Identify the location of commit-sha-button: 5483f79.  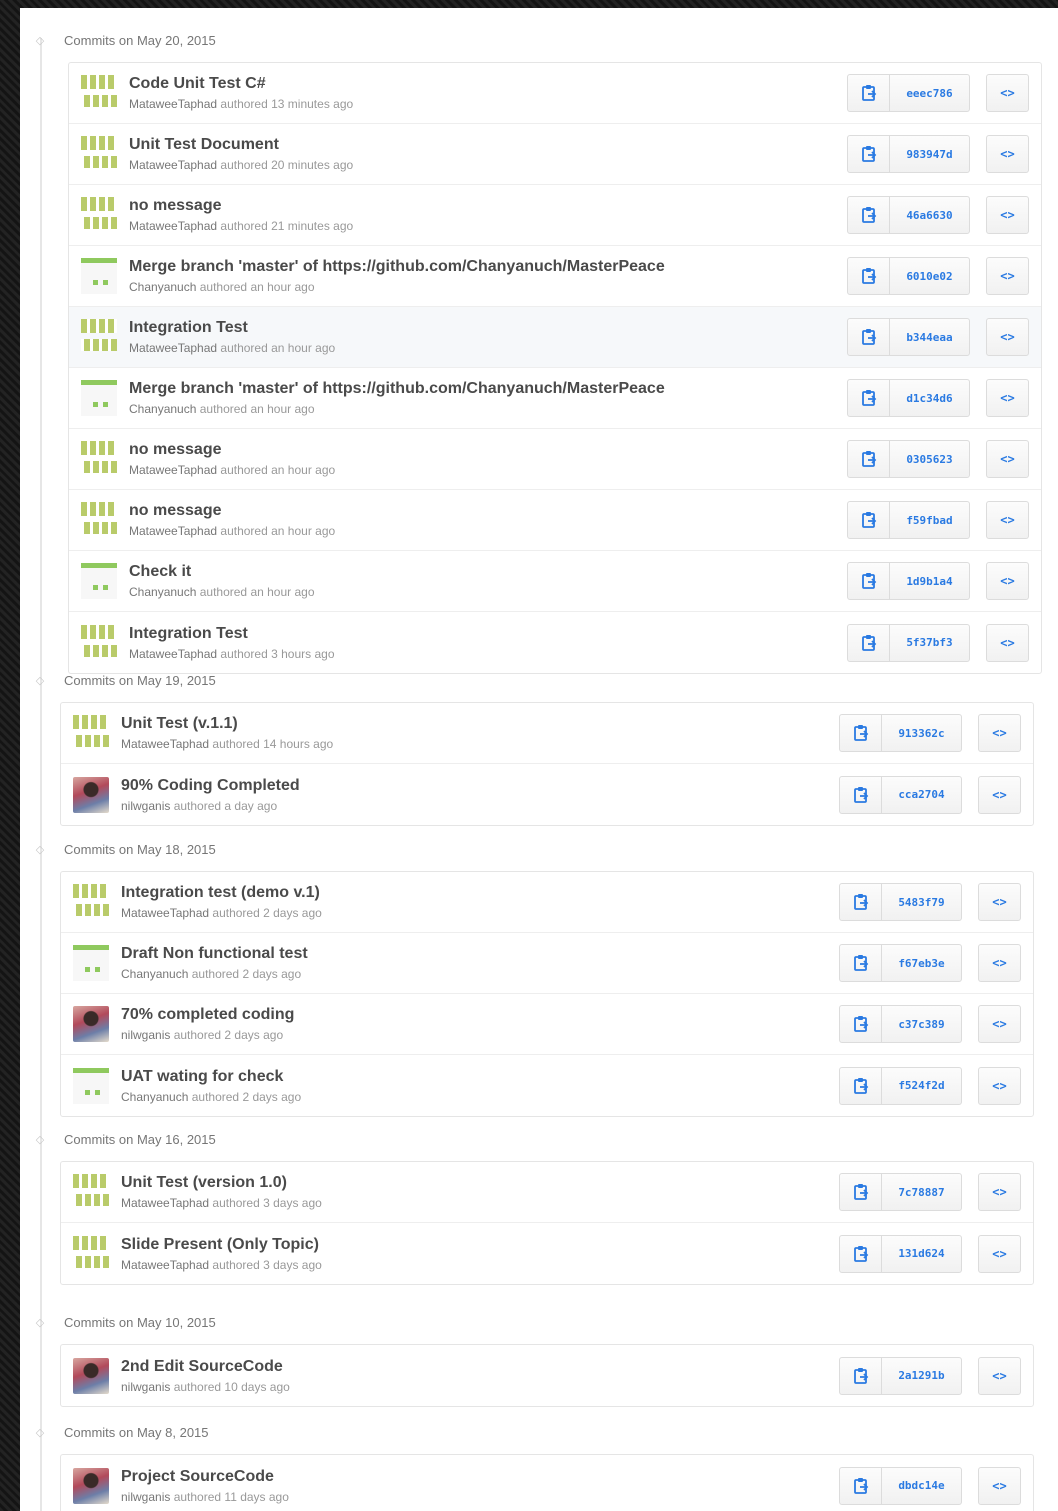
(921, 902).